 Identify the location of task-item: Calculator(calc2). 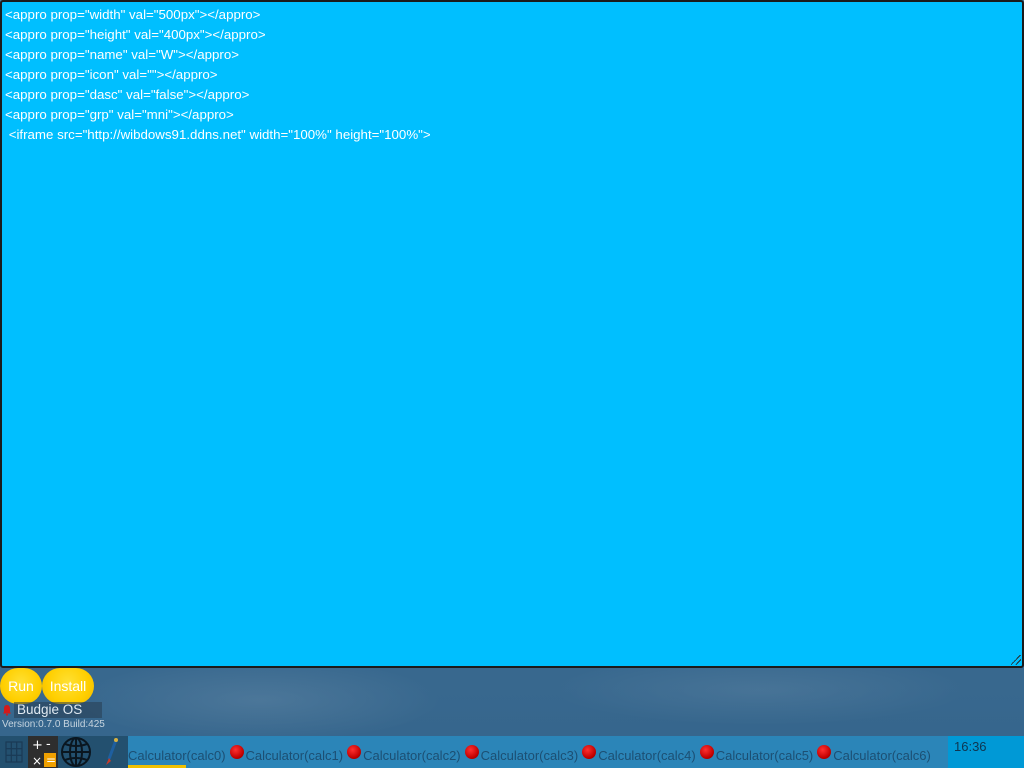
(422, 752).